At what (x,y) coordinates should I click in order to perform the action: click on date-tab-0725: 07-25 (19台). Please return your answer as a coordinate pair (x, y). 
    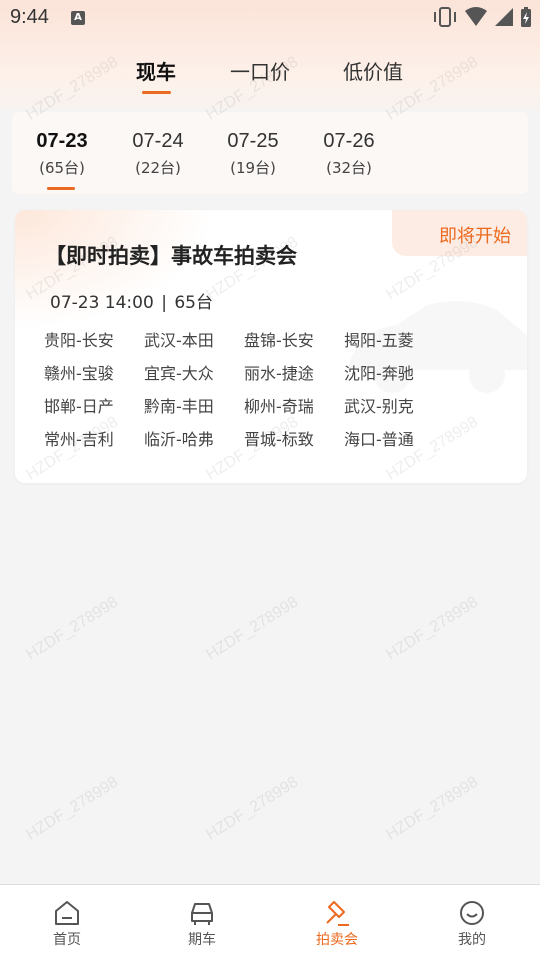
    Looking at the image, I should click on (253, 154).